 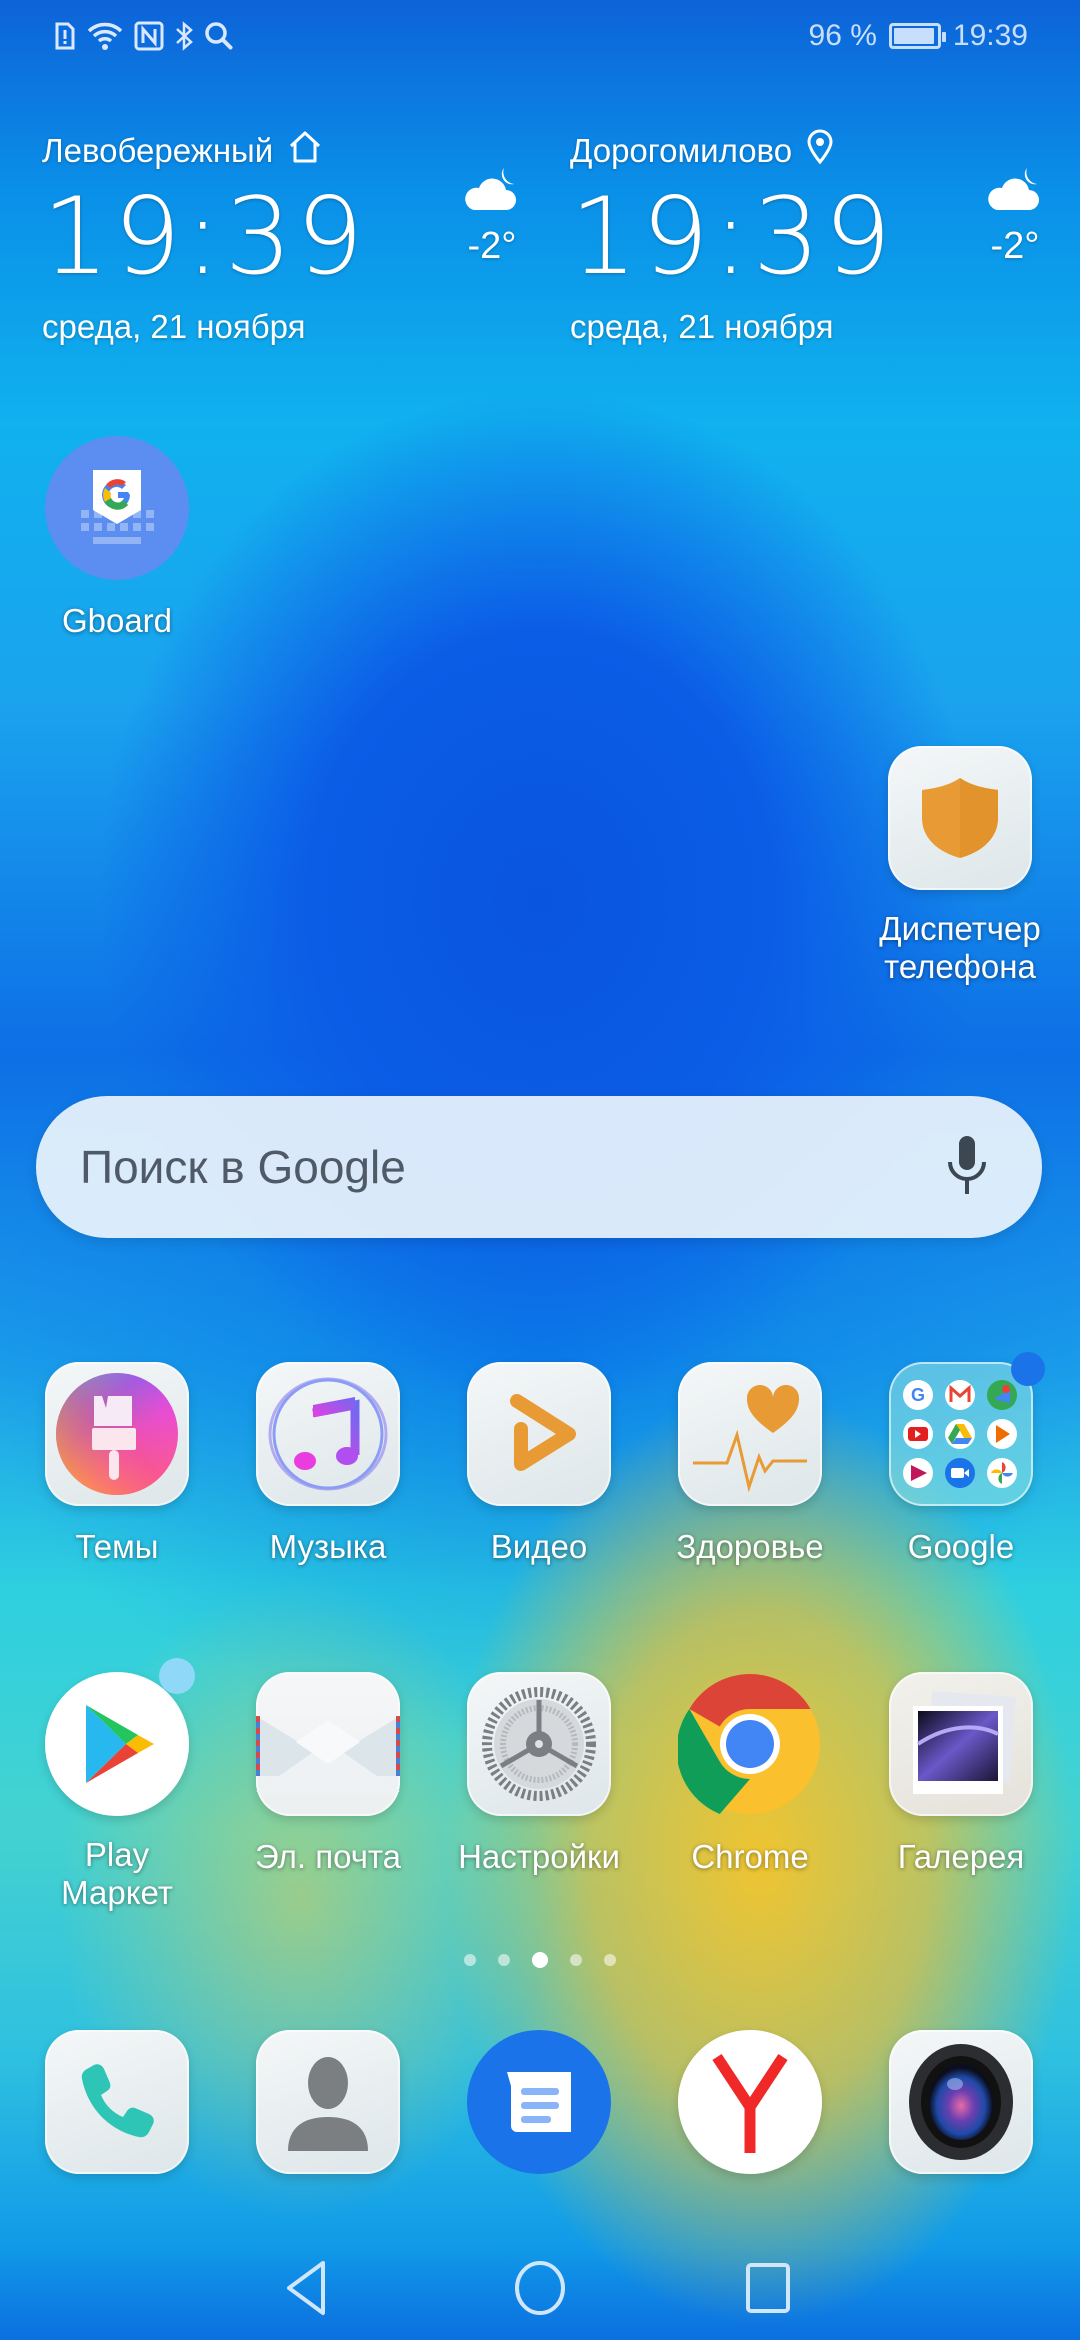 I want to click on video-play-icon, so click(x=539, y=1434).